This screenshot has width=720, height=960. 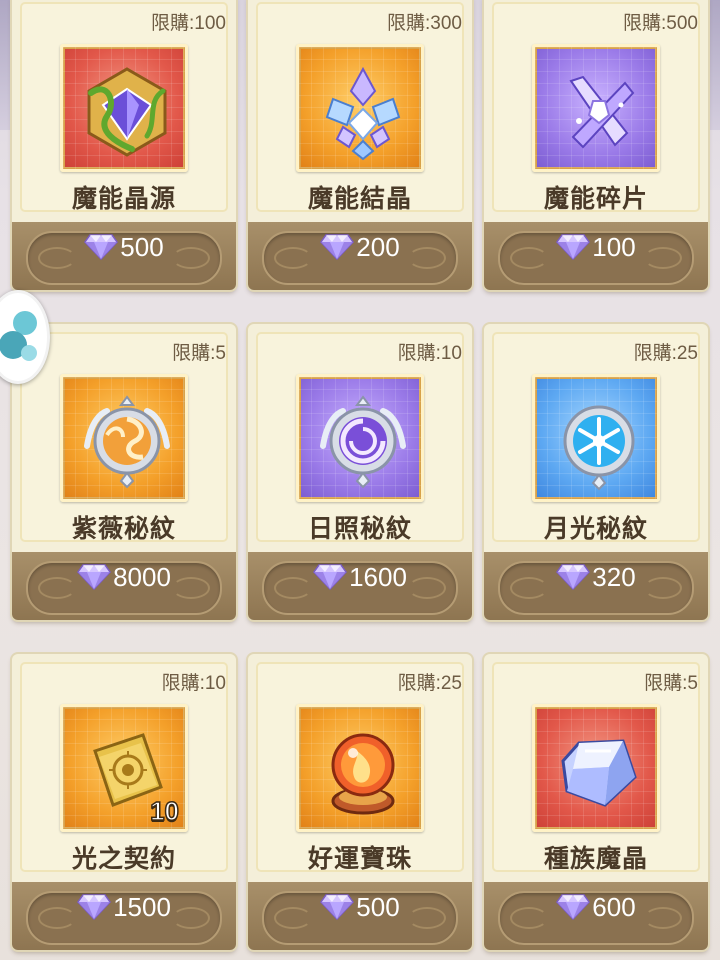 I want to click on purchase-limit: 限購:500, so click(x=660, y=23).